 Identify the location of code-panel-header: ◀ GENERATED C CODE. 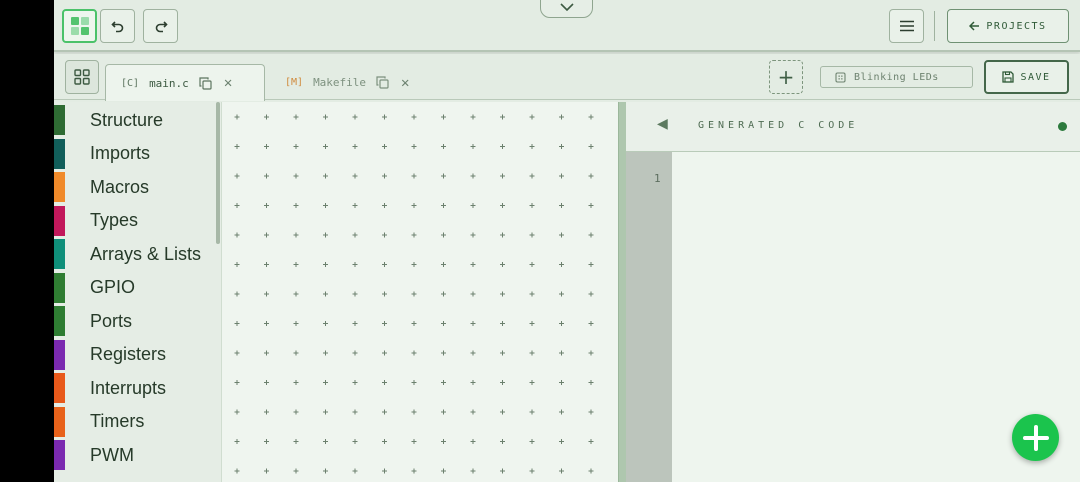
(853, 127).